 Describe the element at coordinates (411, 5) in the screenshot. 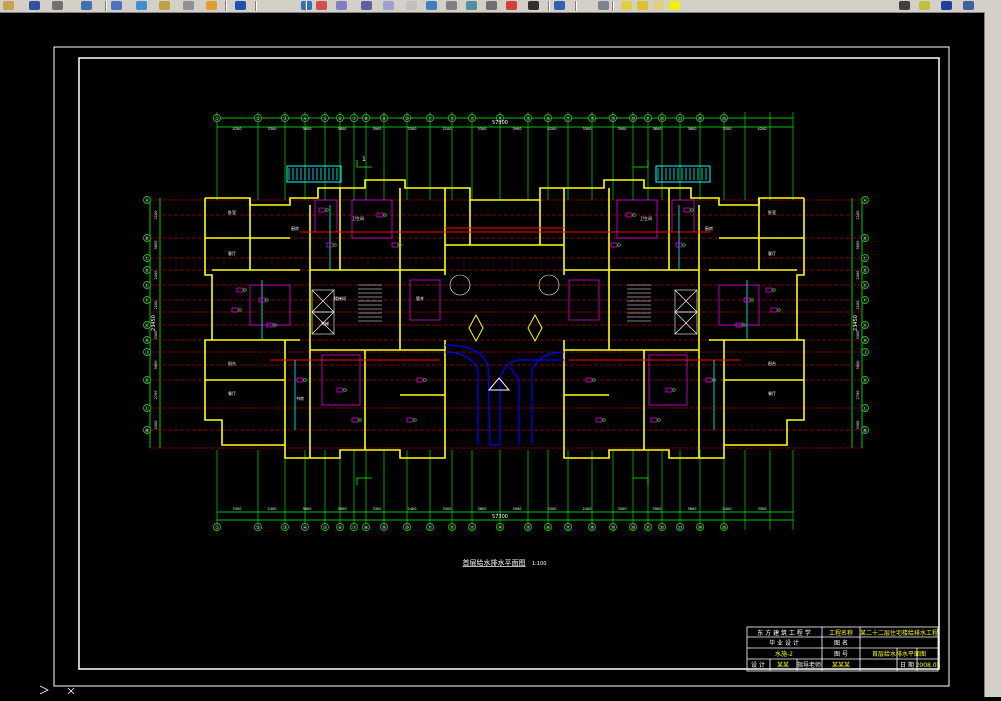

I see `bylayer-icon` at that location.